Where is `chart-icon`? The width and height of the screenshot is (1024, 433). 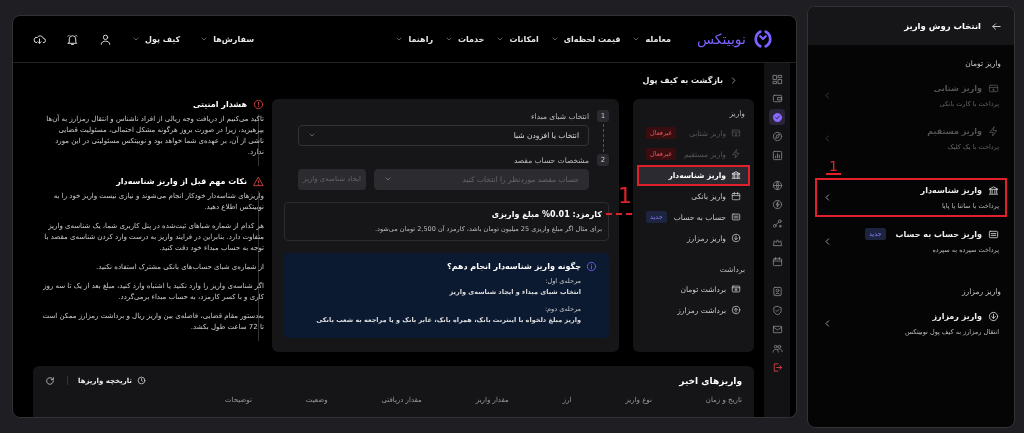 chart-icon is located at coordinates (777, 155).